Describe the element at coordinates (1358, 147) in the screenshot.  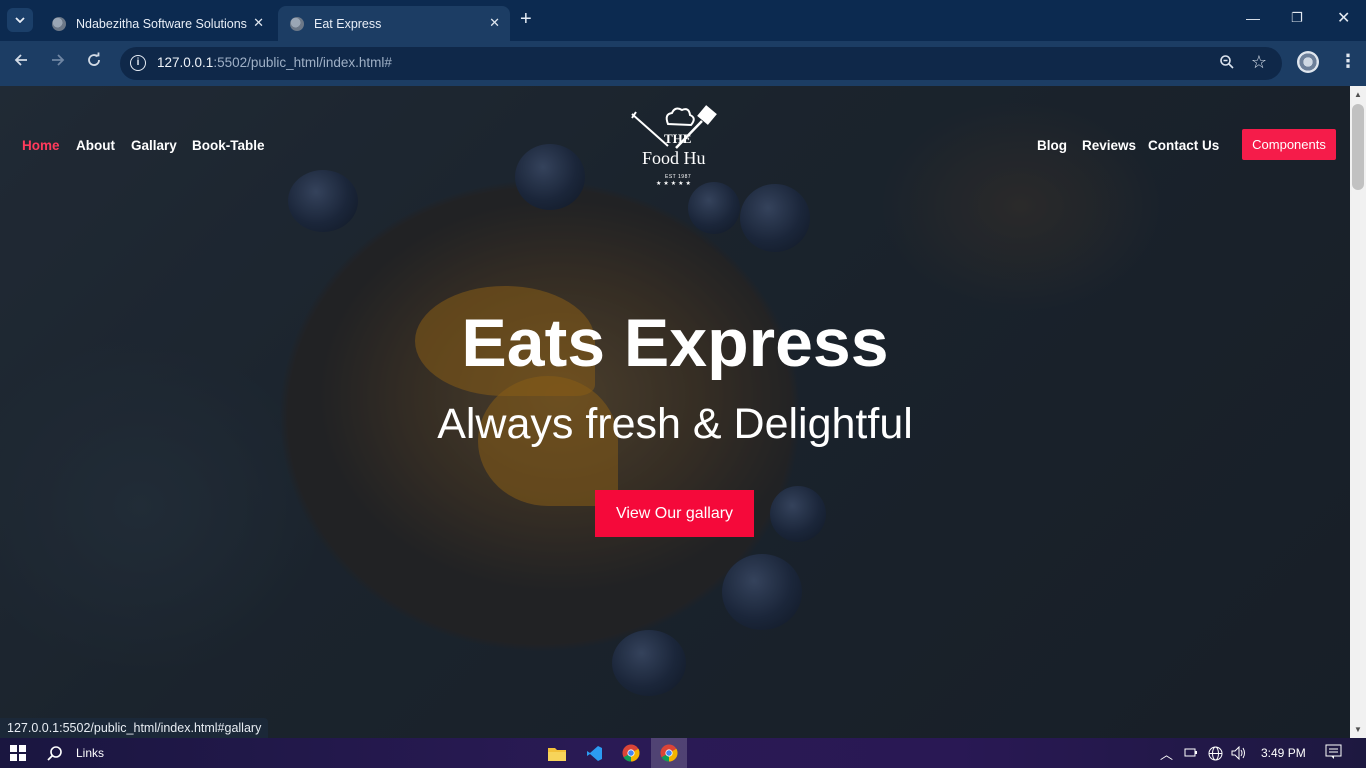
I see `scrollbar-thumb` at that location.